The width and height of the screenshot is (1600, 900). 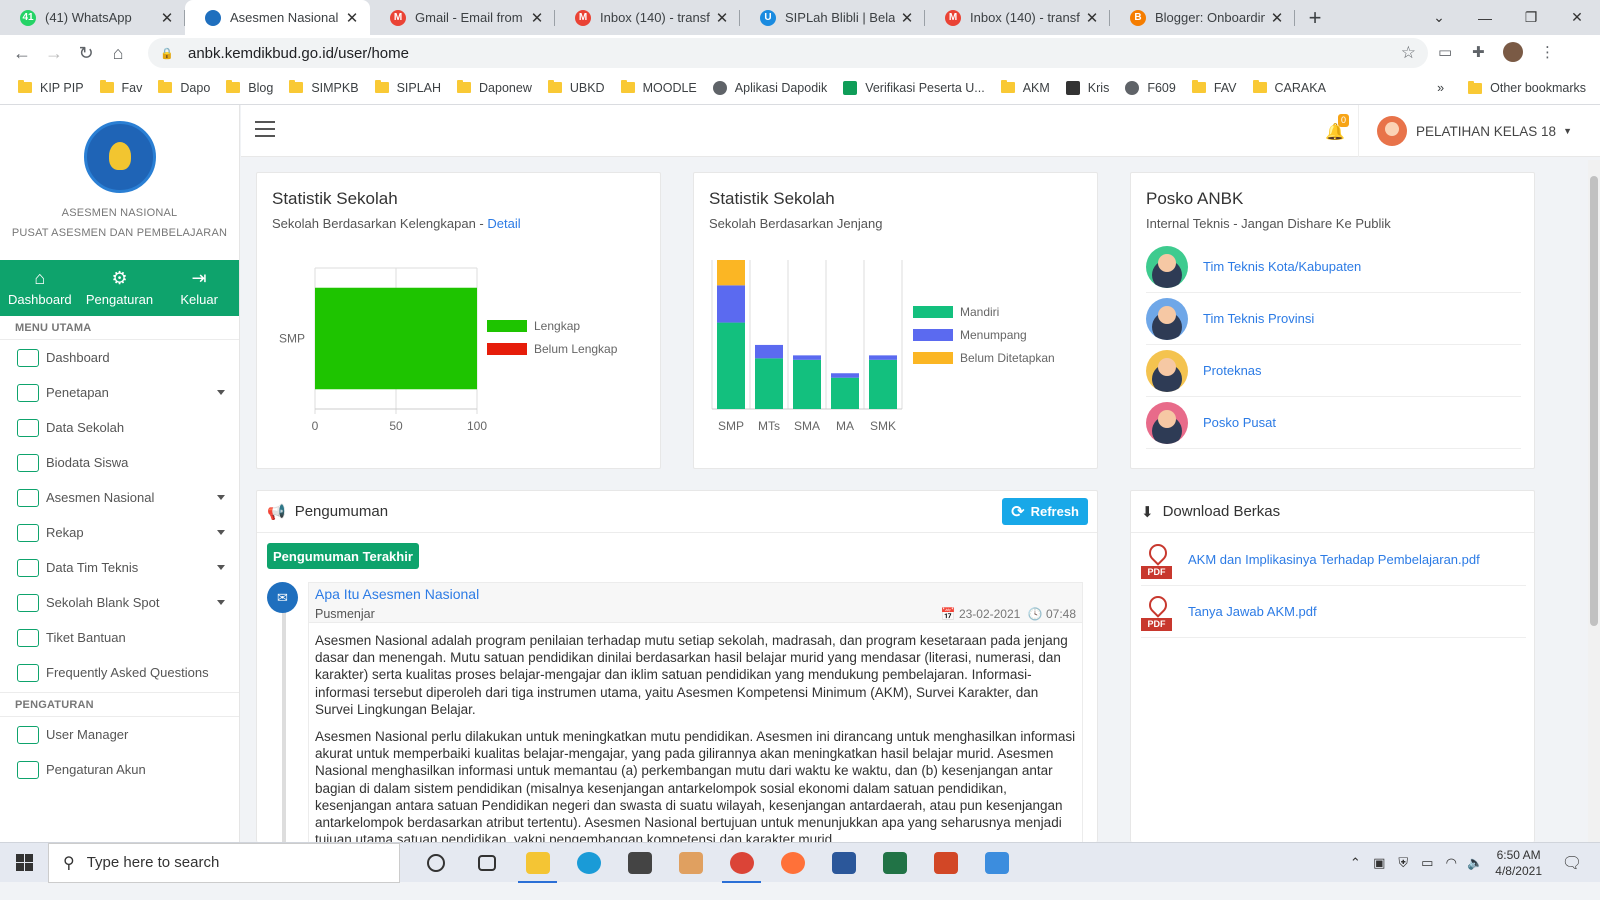 I want to click on browser-menu-icon: ⋮, so click(x=1547, y=52).